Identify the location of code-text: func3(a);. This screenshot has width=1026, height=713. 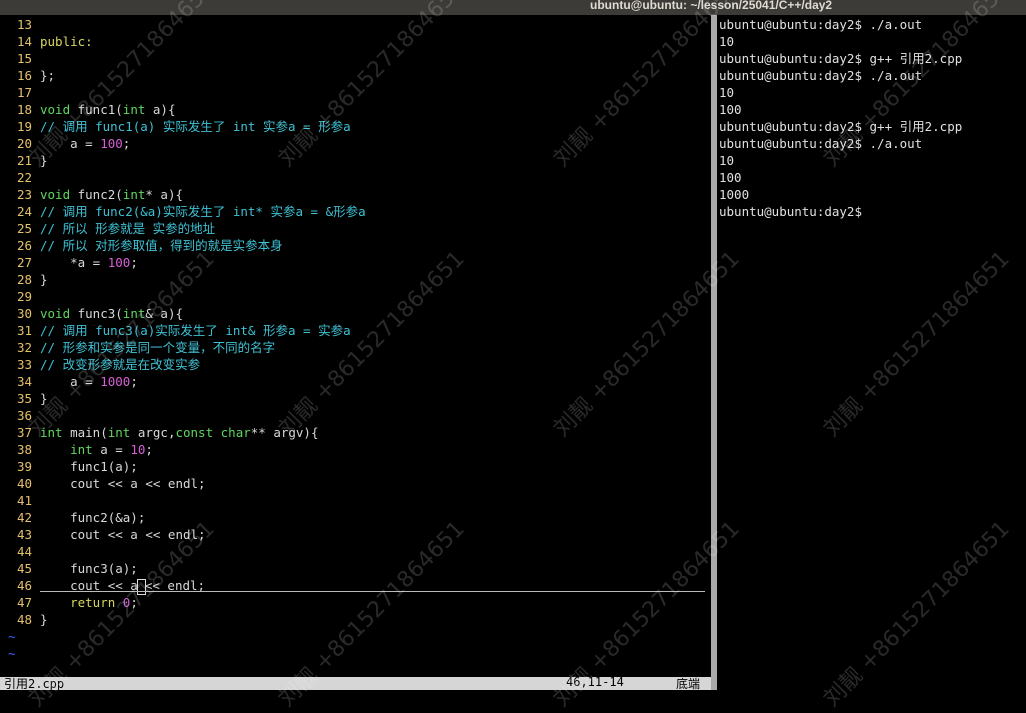
(89, 568).